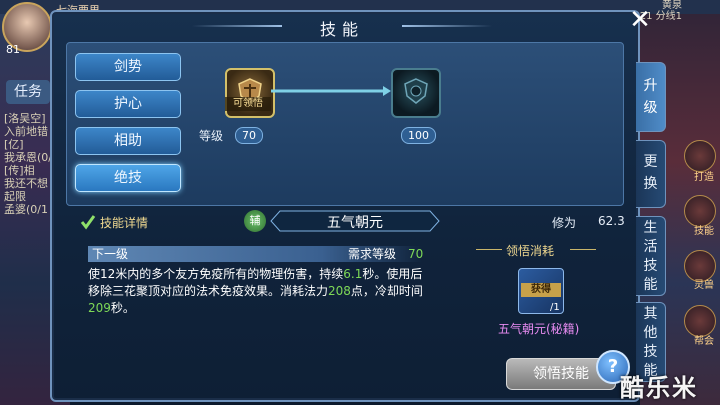 This screenshot has width=720, height=405. I want to click on tab-life-skills: 生 活 技 能, so click(651, 256).